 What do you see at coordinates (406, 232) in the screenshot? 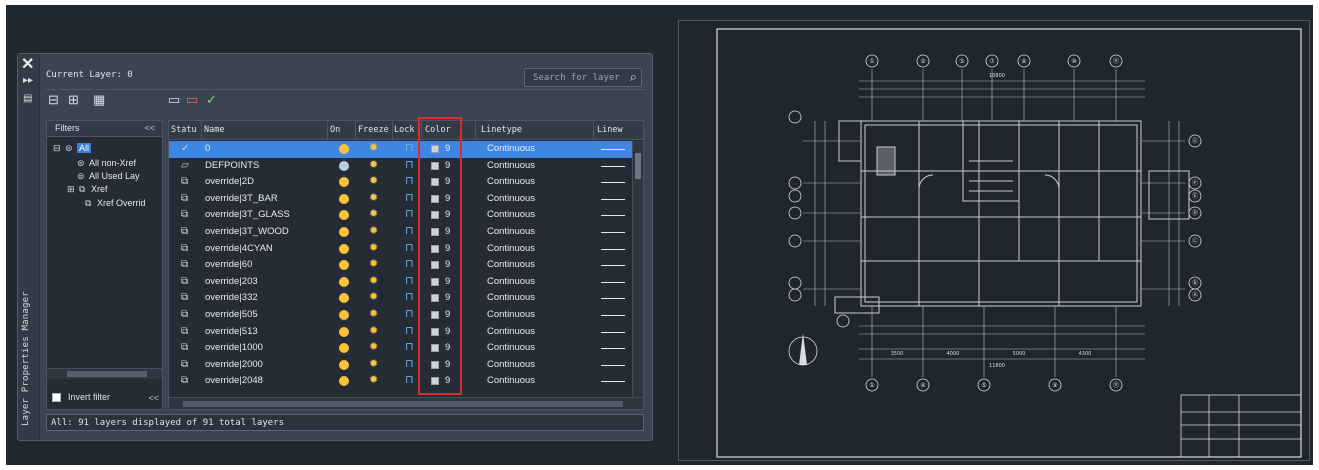
I see `table-row: ⧉ override|3T_WOOD ✹ ⊓ 9 Continuous` at bounding box center [406, 232].